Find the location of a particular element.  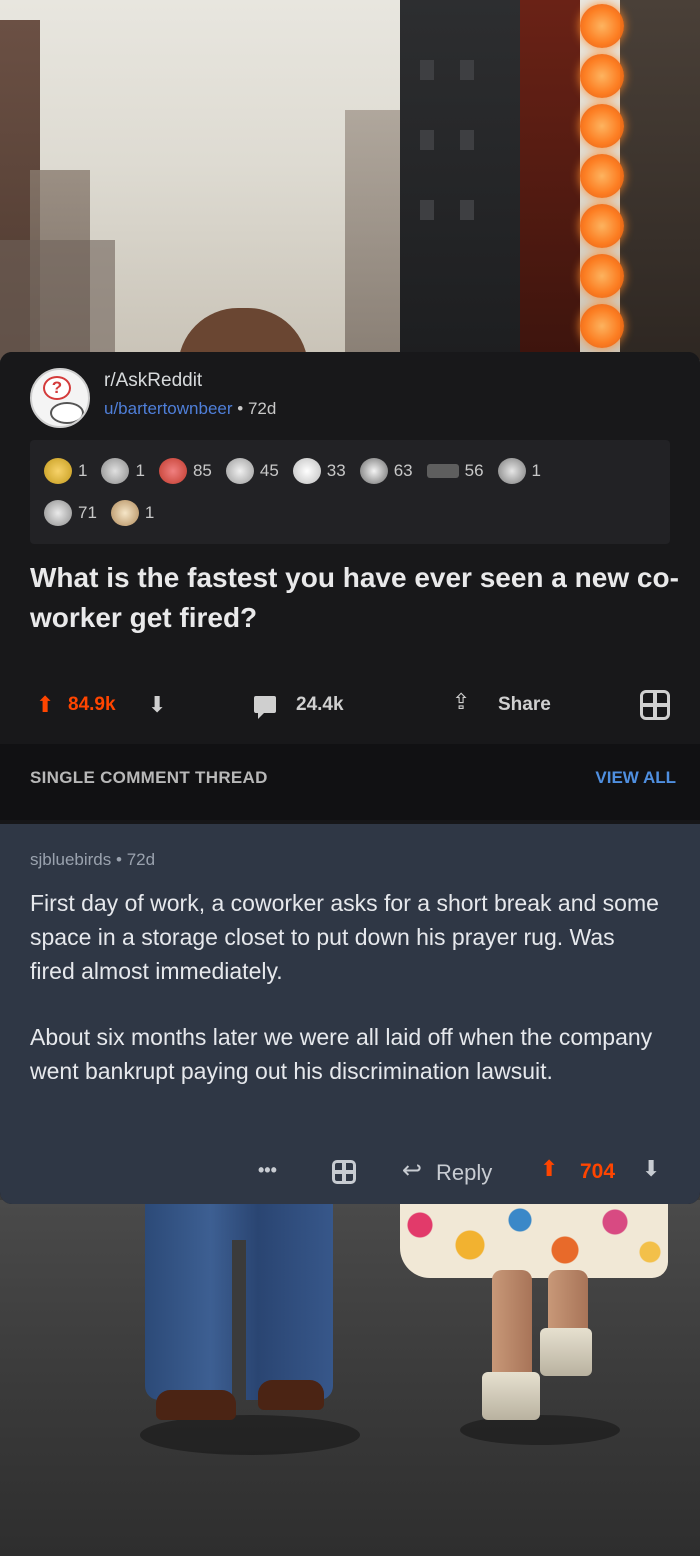

award: 85 is located at coordinates (185, 471).